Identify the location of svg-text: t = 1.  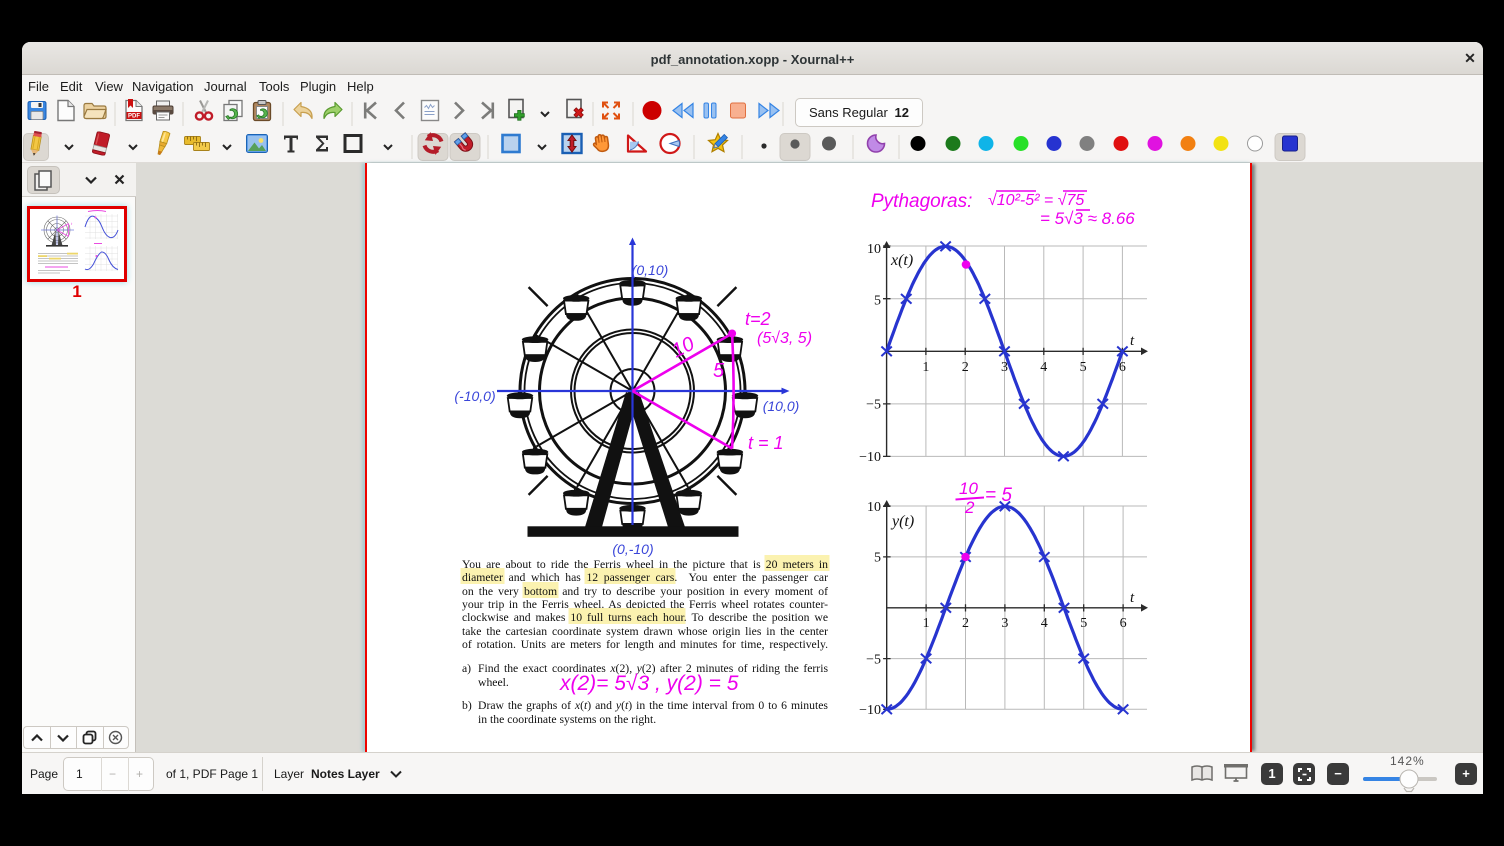
(766, 443).